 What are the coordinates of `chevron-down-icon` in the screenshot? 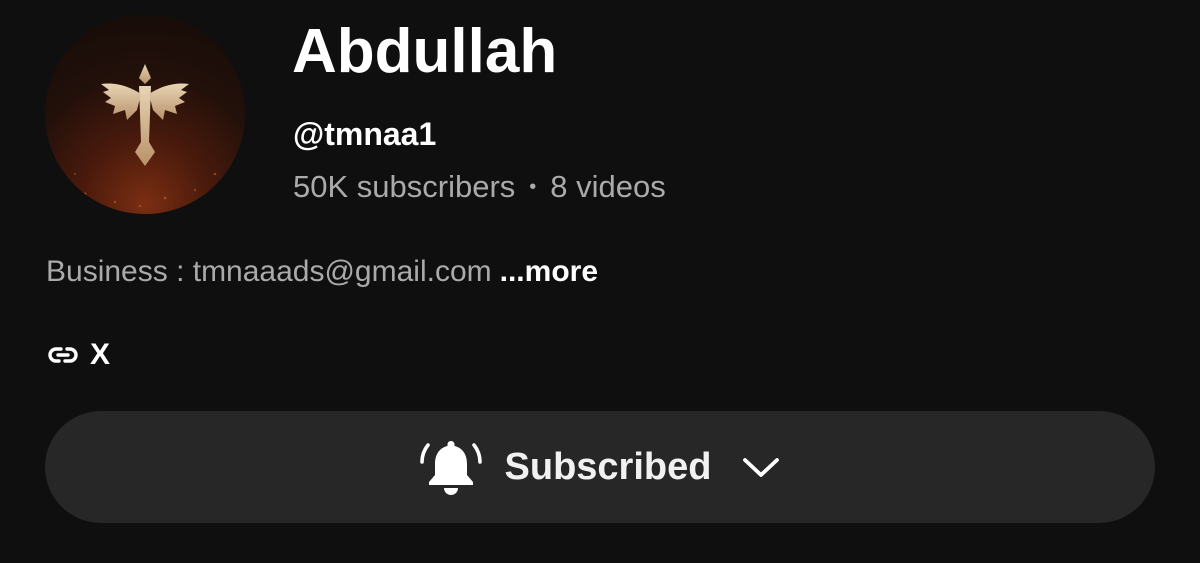 It's located at (761, 467).